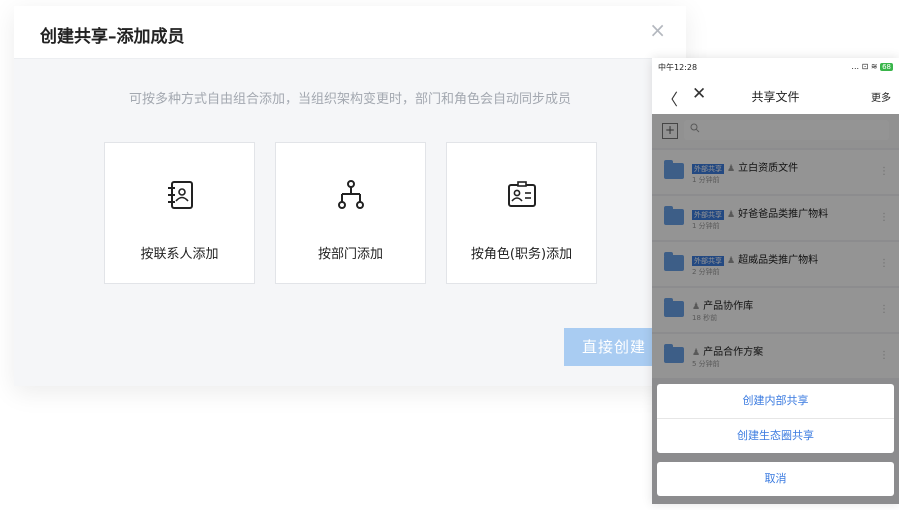 The height and width of the screenshot is (510, 899). What do you see at coordinates (678, 67) in the screenshot?
I see `status-time: 中午12:28` at bounding box center [678, 67].